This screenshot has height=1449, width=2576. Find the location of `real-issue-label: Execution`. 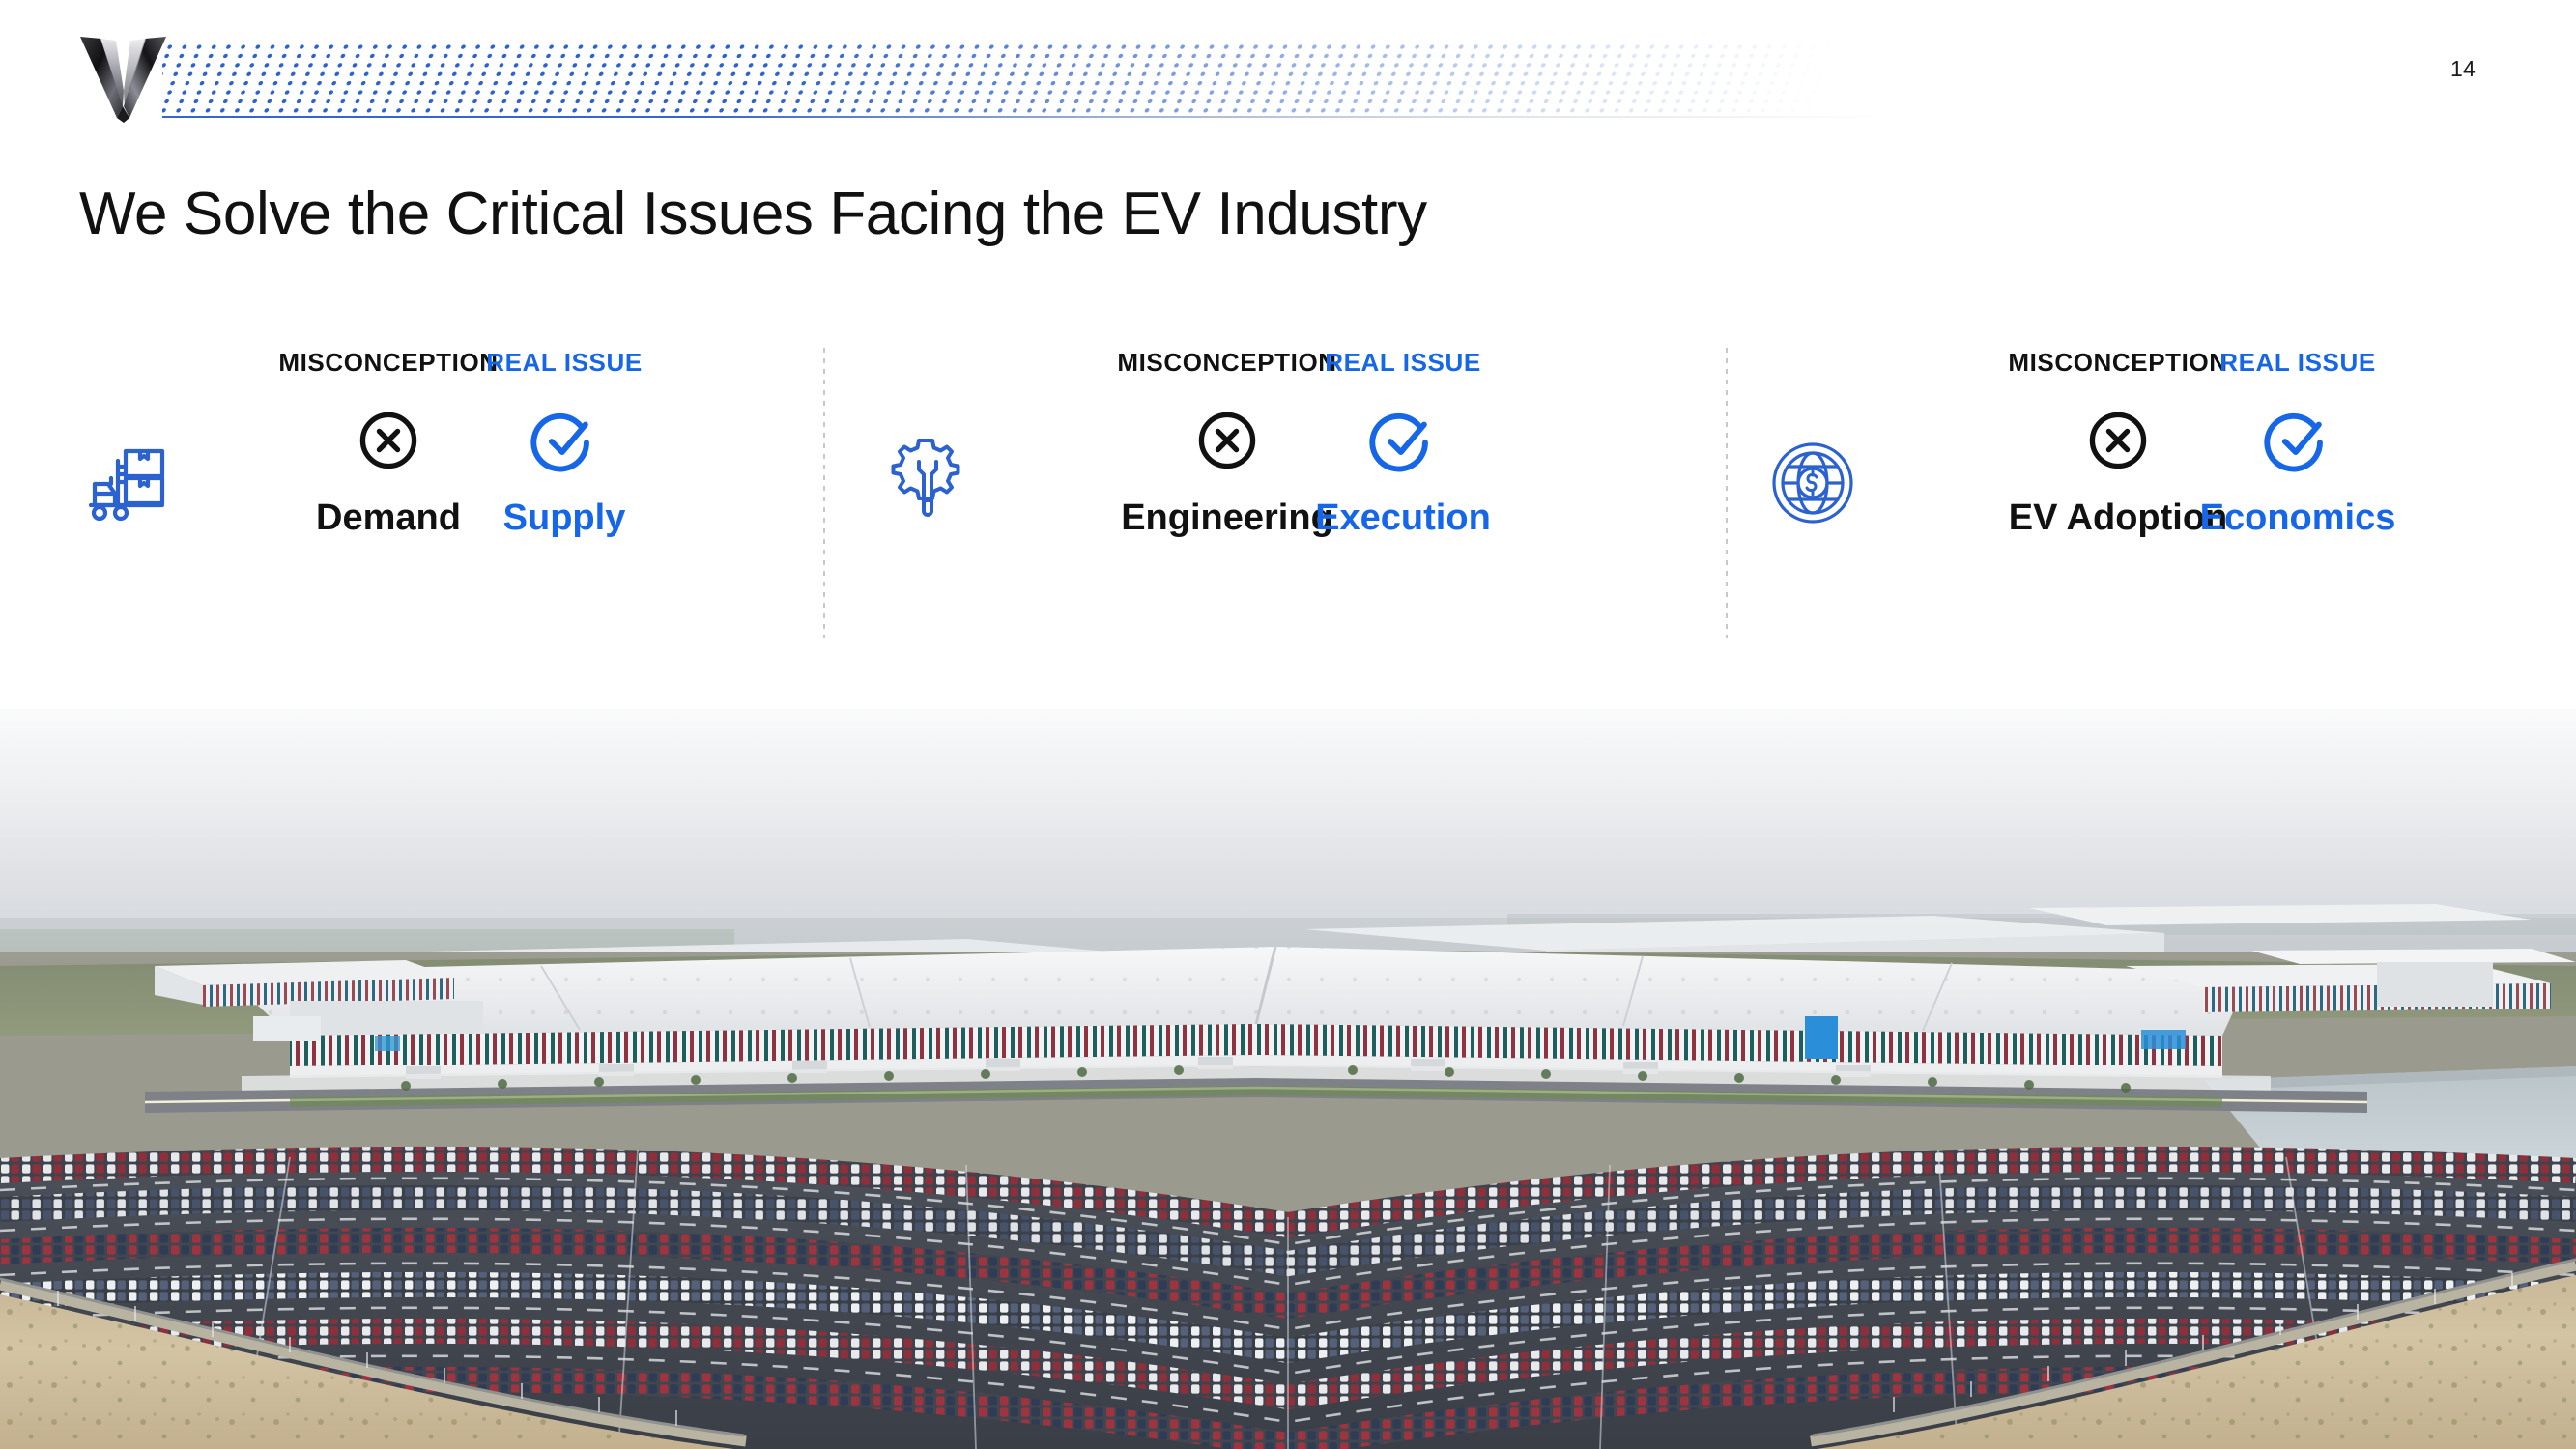

real-issue-label: Execution is located at coordinates (1403, 517).